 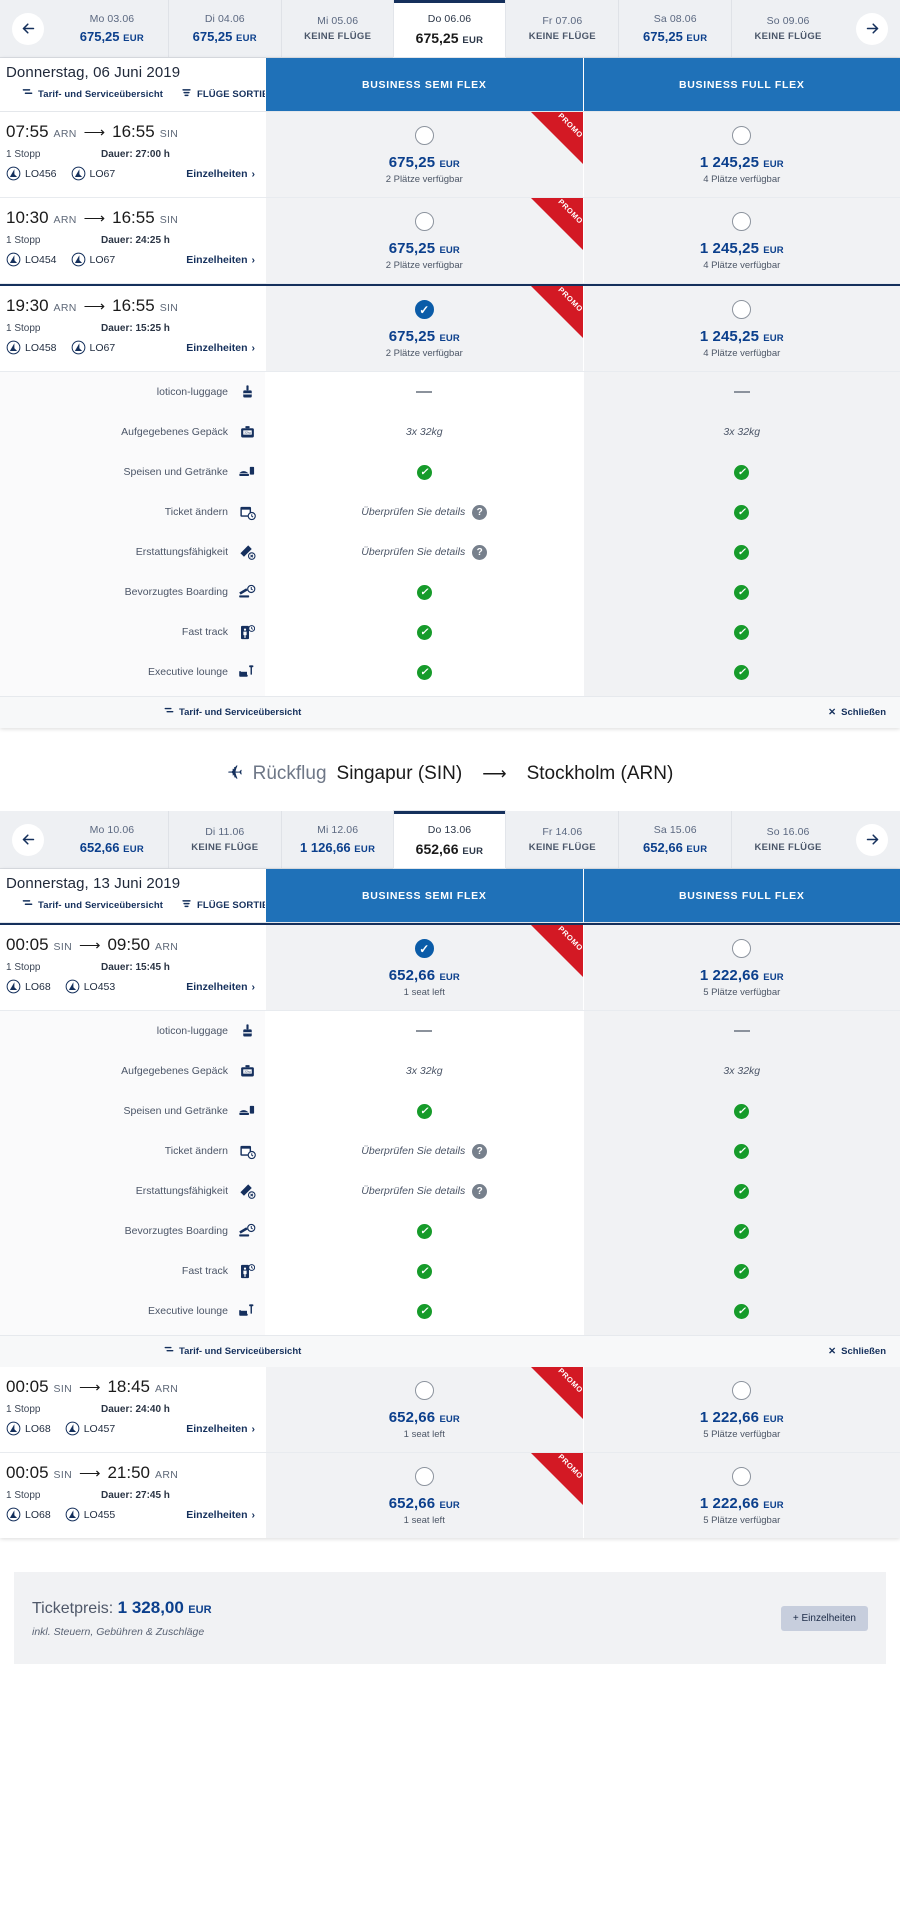 What do you see at coordinates (100, 905) in the screenshot?
I see `fare-service-overview-label: Tarif- und Serviceübersicht` at bounding box center [100, 905].